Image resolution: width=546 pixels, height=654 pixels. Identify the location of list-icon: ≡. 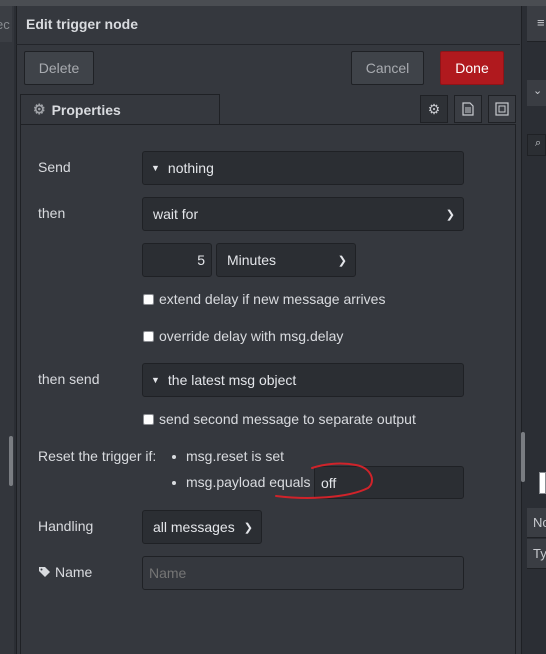
(541, 22).